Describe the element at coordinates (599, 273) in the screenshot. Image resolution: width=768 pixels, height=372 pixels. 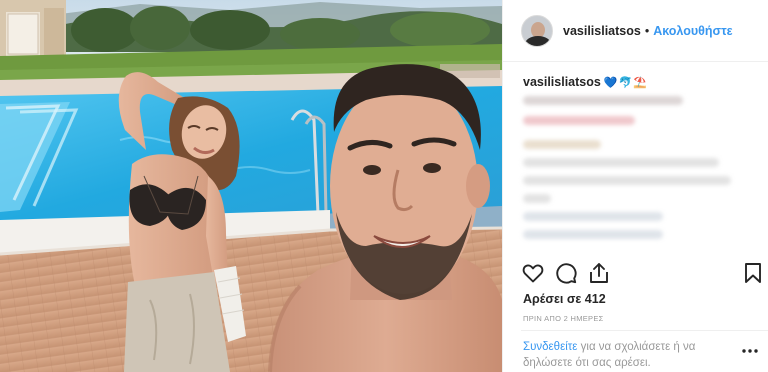
I see `share-icon` at that location.